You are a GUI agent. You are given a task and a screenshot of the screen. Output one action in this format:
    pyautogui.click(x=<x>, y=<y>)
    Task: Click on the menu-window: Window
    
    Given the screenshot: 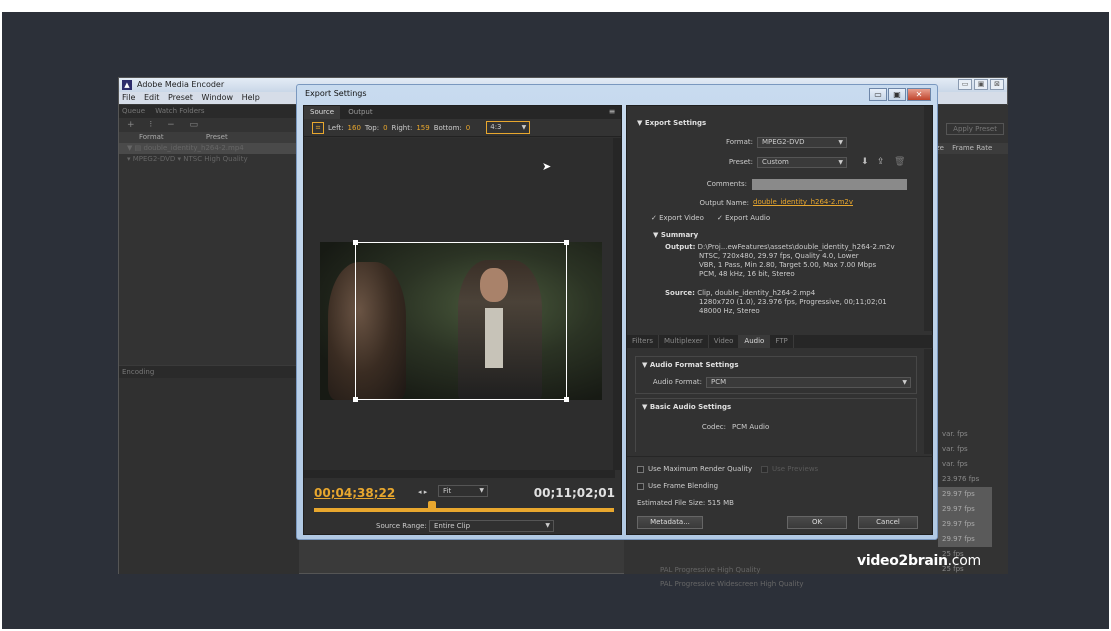 What is the action you would take?
    pyautogui.click(x=217, y=97)
    